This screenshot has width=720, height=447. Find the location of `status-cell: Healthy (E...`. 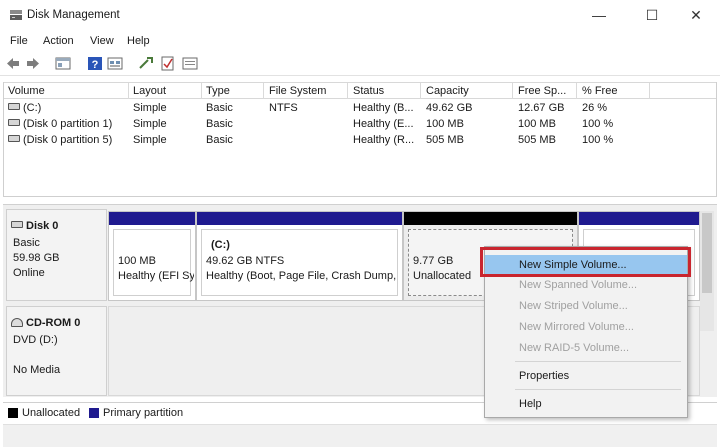

status-cell: Healthy (E... is located at coordinates (383, 124).